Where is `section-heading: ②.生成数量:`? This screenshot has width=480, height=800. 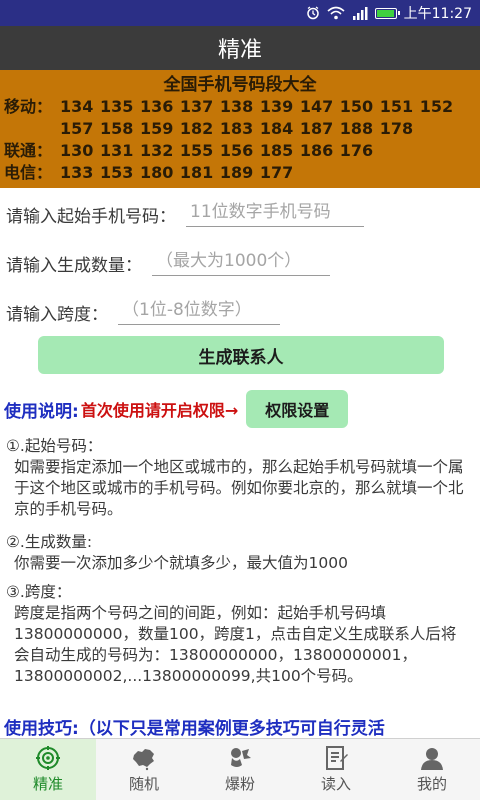 section-heading: ②.生成数量: is located at coordinates (49, 542).